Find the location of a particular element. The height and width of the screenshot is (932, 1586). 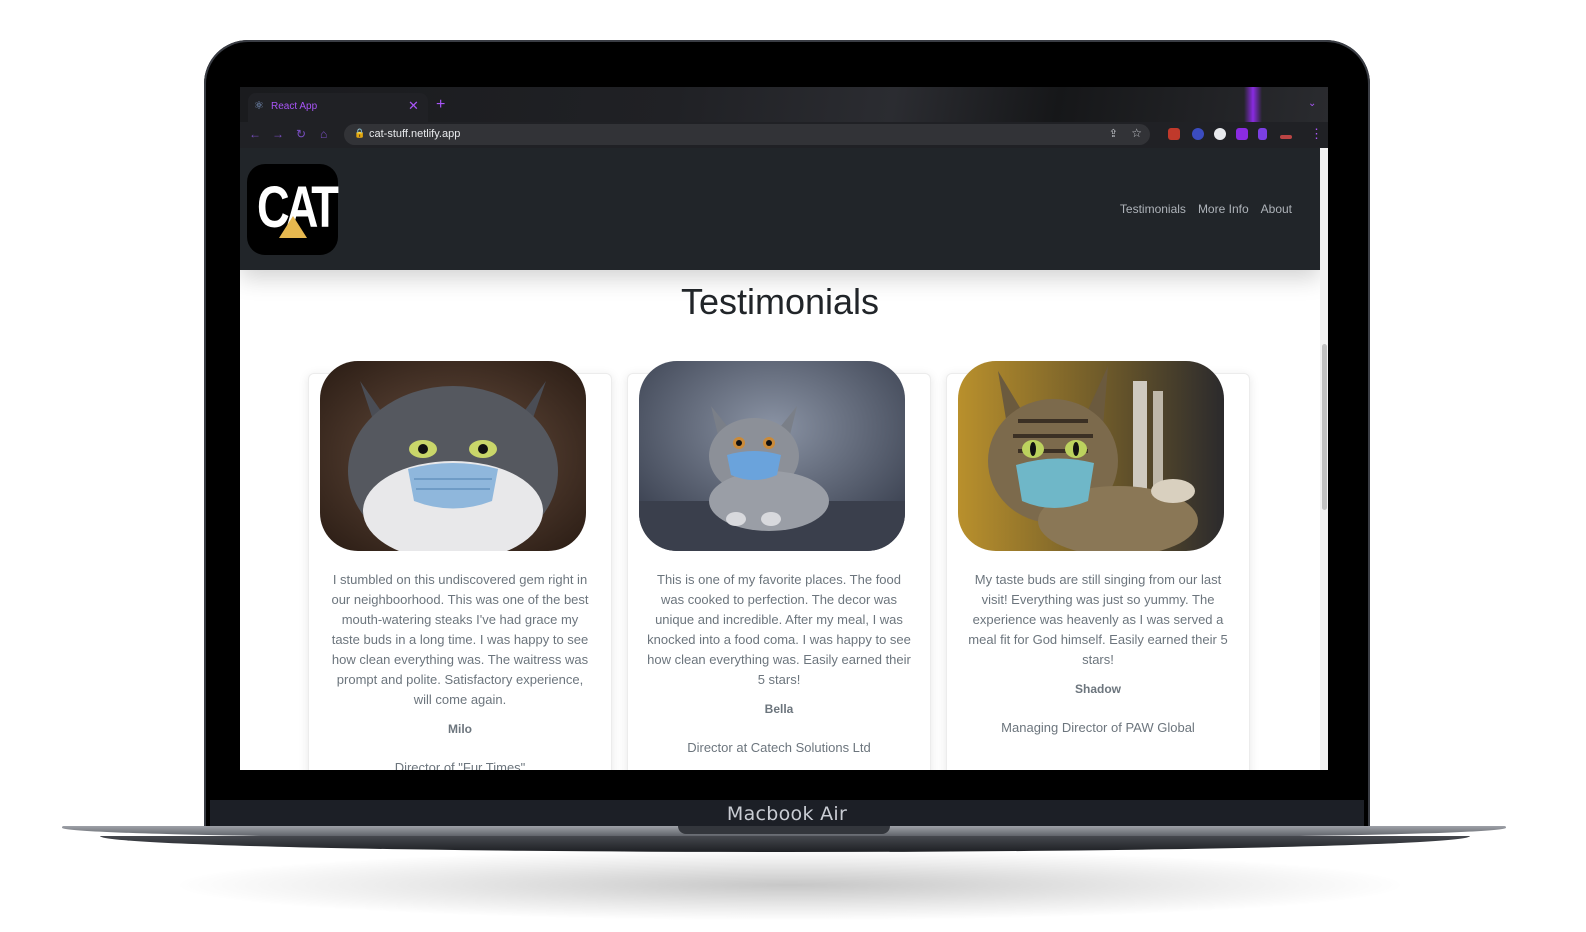

tab-title: React App is located at coordinates (294, 106).